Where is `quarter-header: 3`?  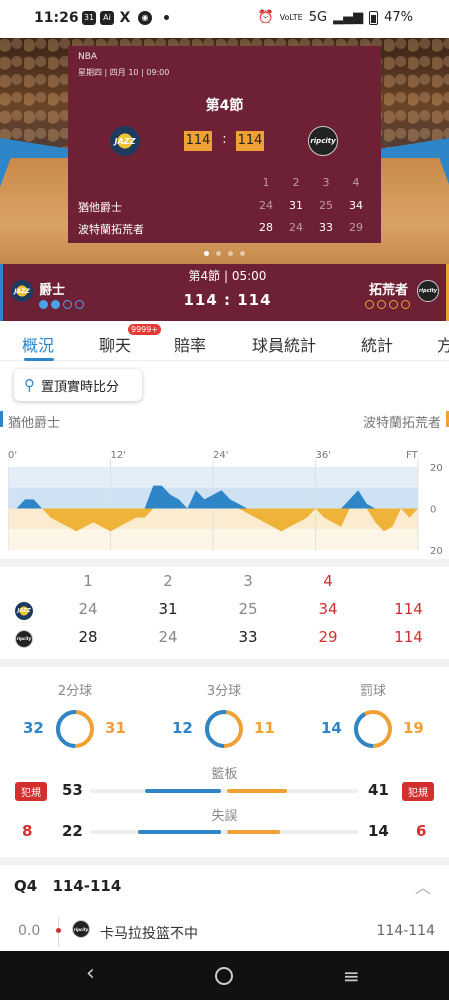 quarter-header: 3 is located at coordinates (326, 182).